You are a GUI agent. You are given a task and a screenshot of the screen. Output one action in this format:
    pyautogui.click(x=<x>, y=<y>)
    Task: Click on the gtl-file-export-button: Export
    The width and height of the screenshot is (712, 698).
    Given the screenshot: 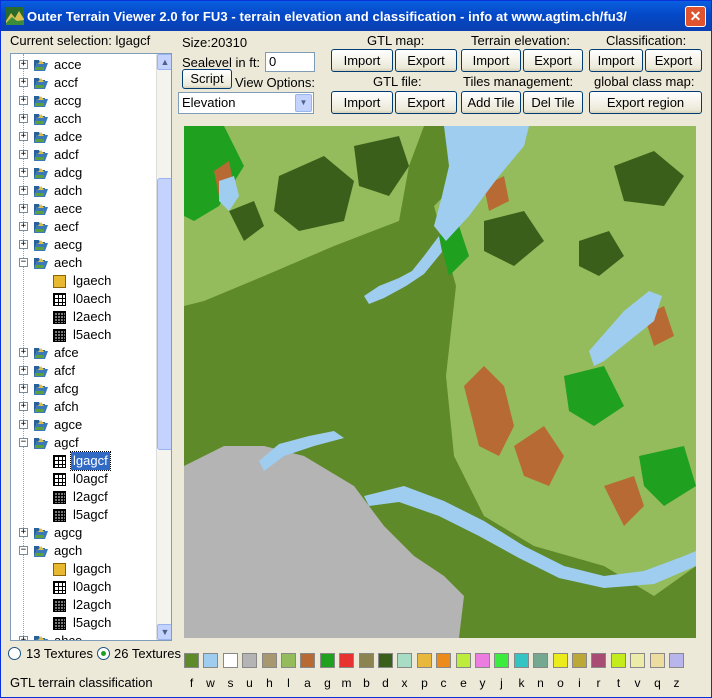 What is the action you would take?
    pyautogui.click(x=426, y=102)
    